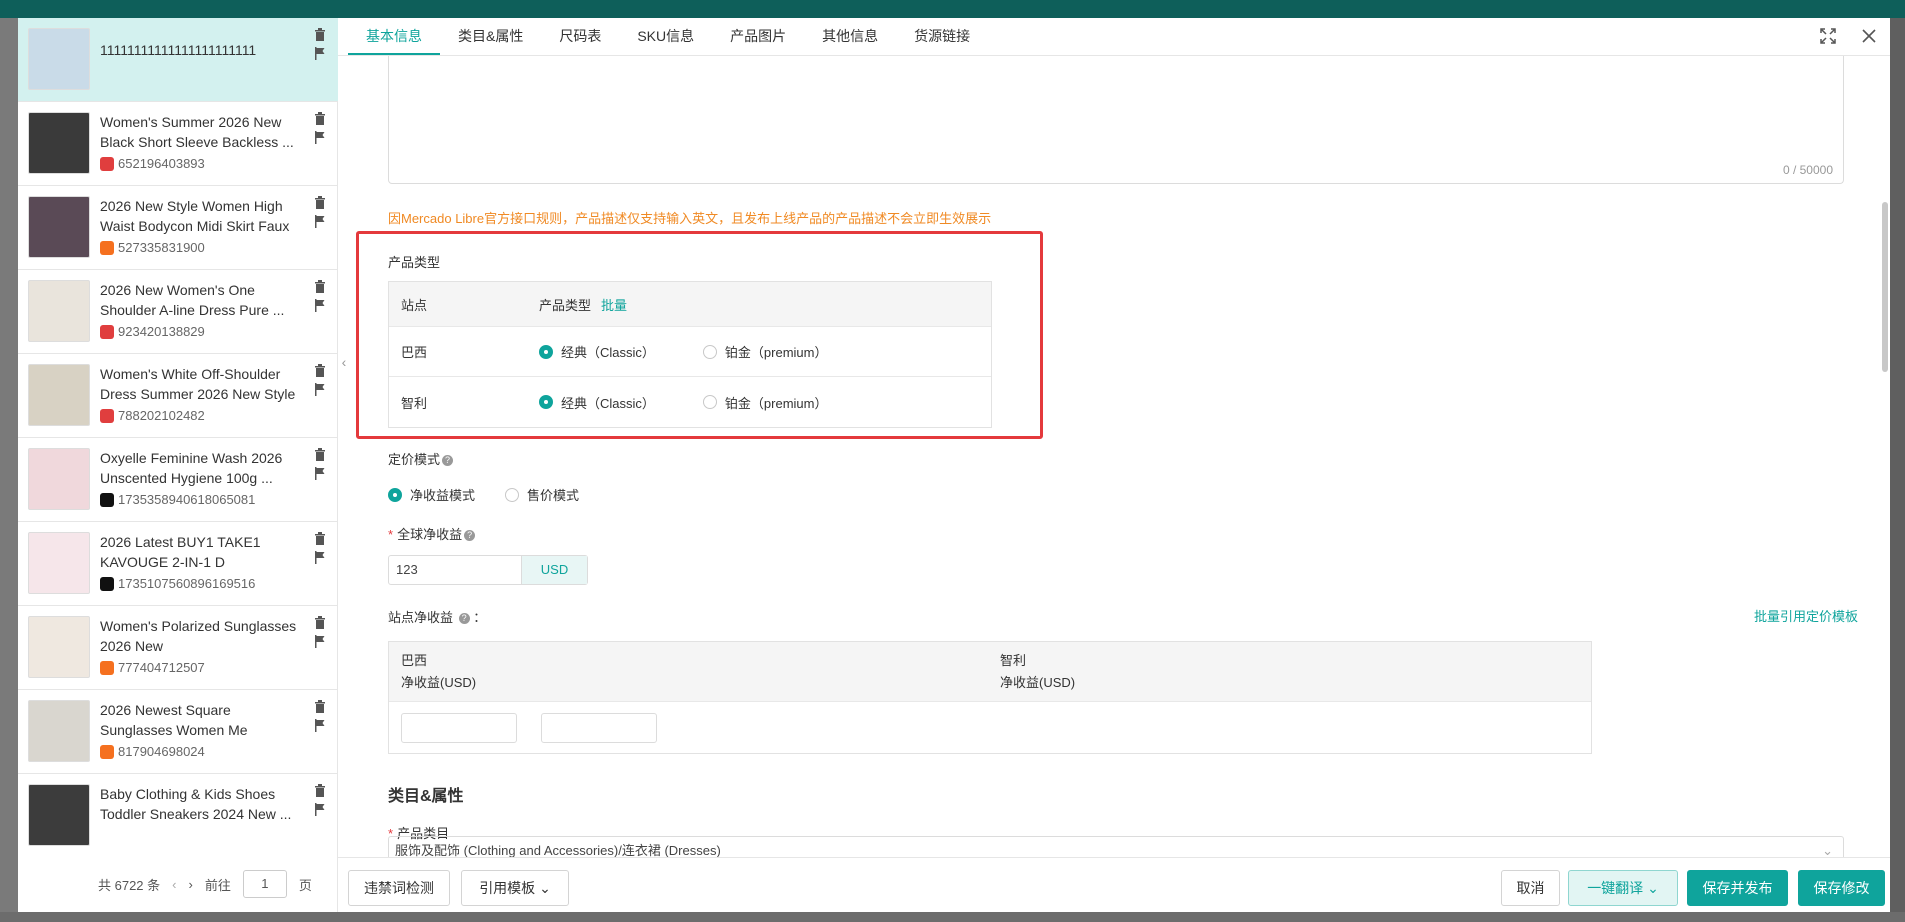 The width and height of the screenshot is (1905, 922). I want to click on check-forbidden-words-button: 违禁词检测, so click(399, 888).